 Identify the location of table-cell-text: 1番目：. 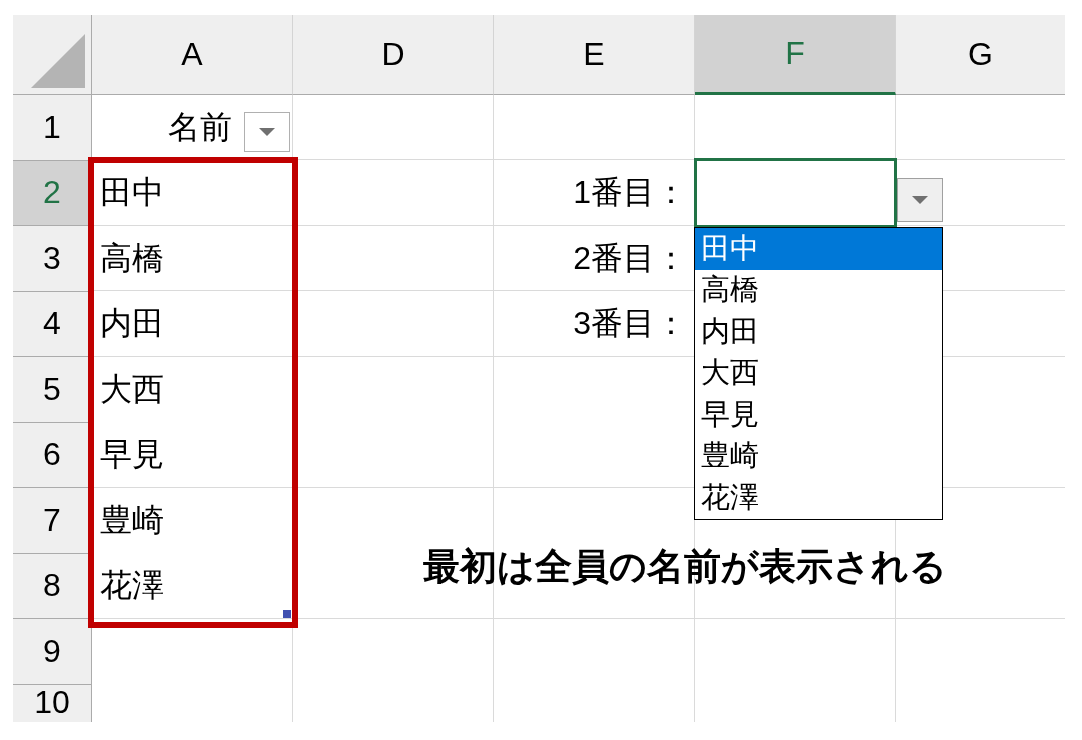
(630, 193).